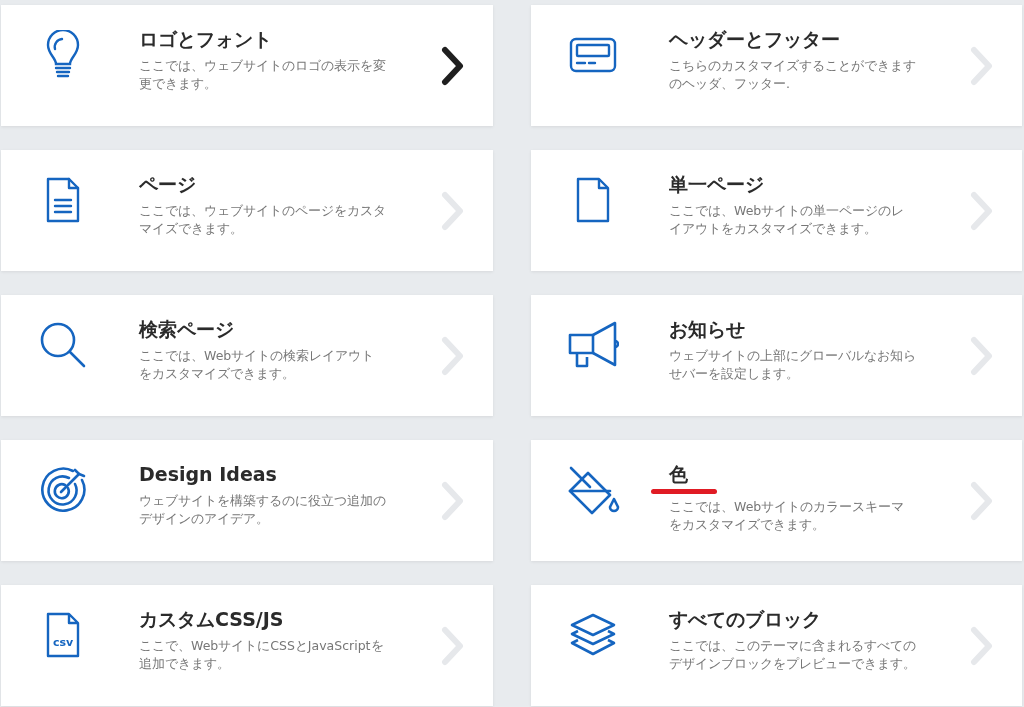 The height and width of the screenshot is (707, 1024). I want to click on card-description: ここで、WebサイトにCSSとJavaScriptを追加できます。, so click(262, 655).